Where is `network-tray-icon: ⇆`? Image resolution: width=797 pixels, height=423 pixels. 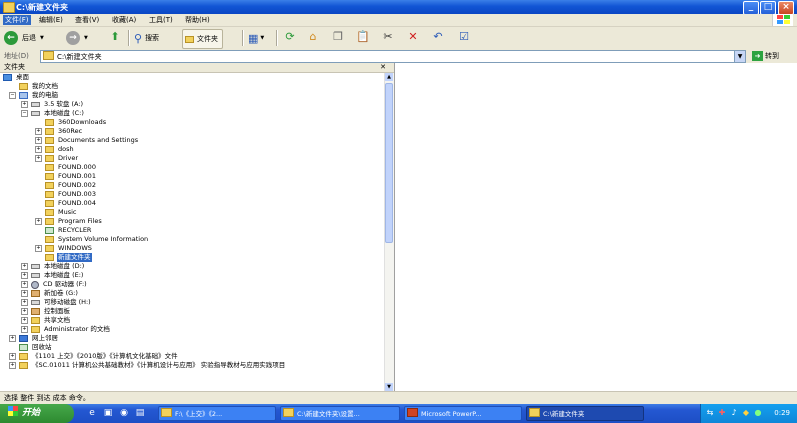 network-tray-icon: ⇆ is located at coordinates (710, 413).